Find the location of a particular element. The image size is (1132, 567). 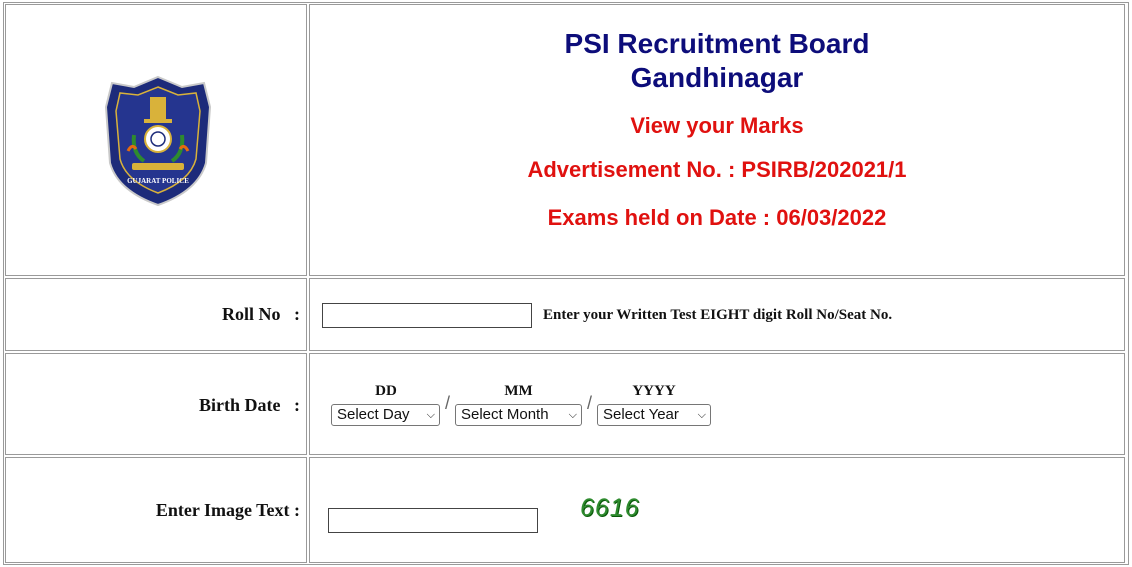

year-select-value: Select Year is located at coordinates (641, 414).